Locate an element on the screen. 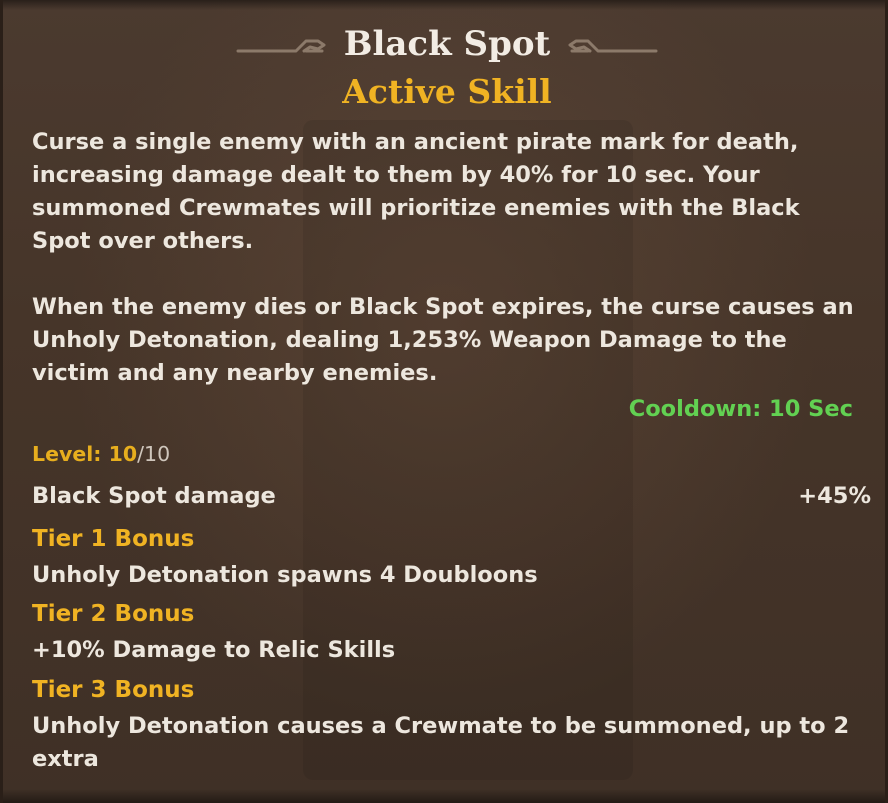 The width and height of the screenshot is (888, 803). skill-level: Level: 10/10 is located at coordinates (101, 454).